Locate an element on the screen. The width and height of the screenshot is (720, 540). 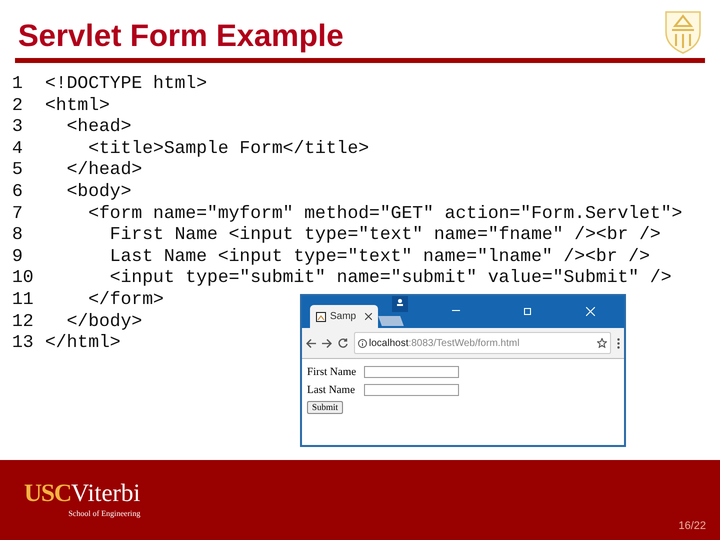
back-icon is located at coordinates (311, 343).